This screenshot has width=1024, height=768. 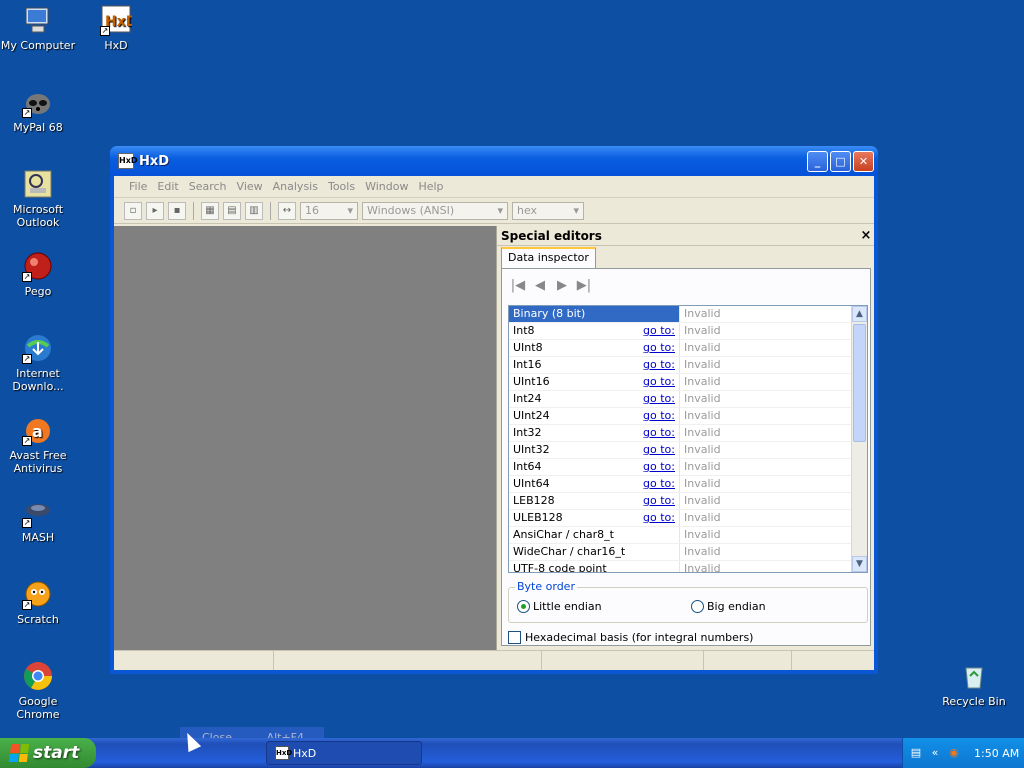 I want to click on menu-analysis: Analysis, so click(x=295, y=186).